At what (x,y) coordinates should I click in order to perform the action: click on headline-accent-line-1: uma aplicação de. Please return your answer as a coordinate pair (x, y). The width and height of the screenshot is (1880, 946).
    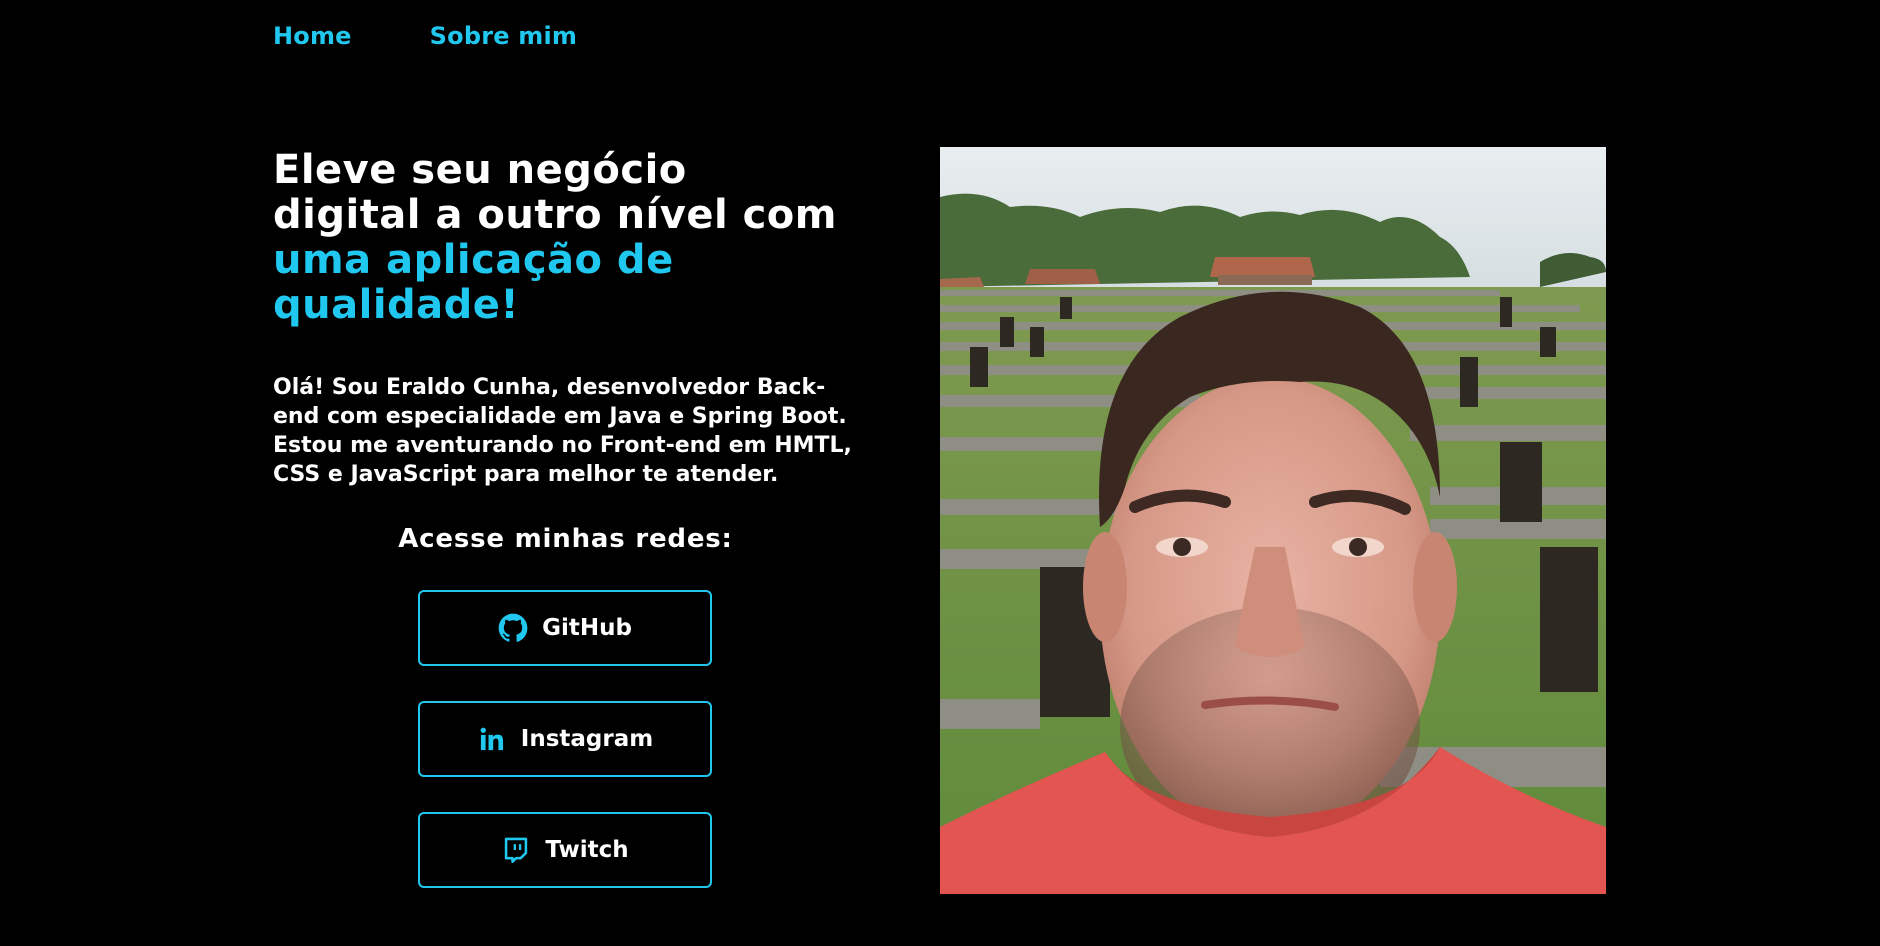
    Looking at the image, I should click on (473, 260).